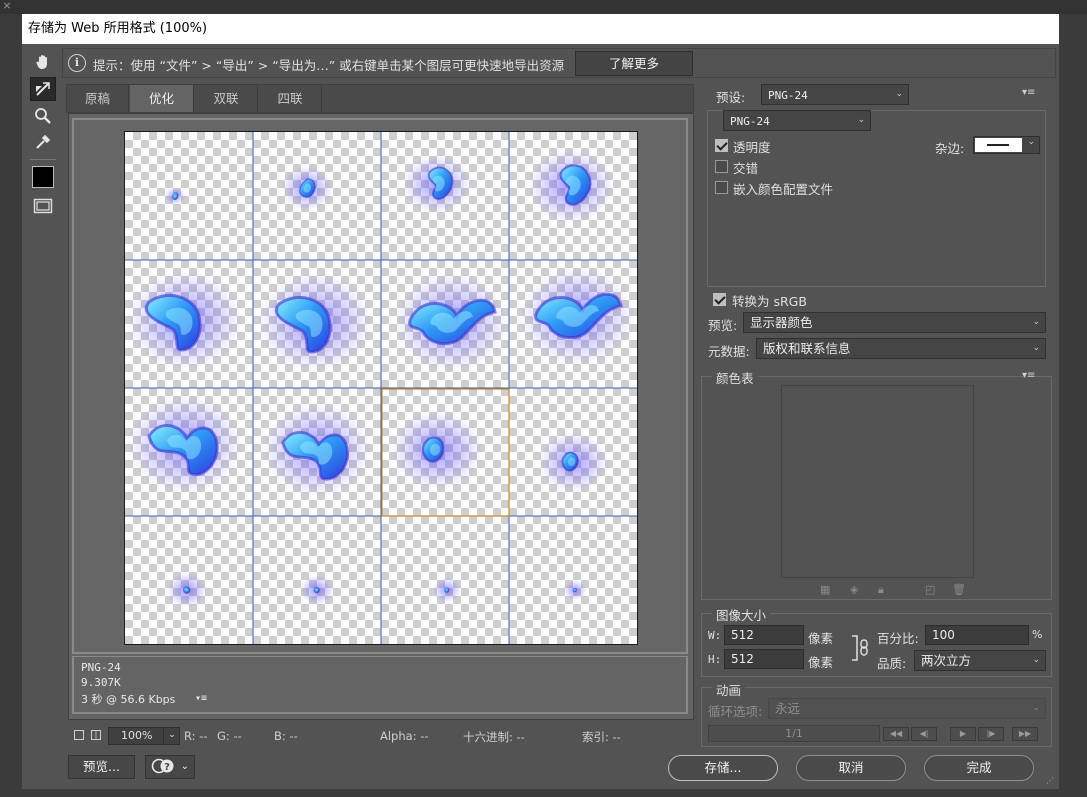 The width and height of the screenshot is (1087, 797). What do you see at coordinates (43, 89) in the screenshot?
I see `slice-select-tool-icon` at bounding box center [43, 89].